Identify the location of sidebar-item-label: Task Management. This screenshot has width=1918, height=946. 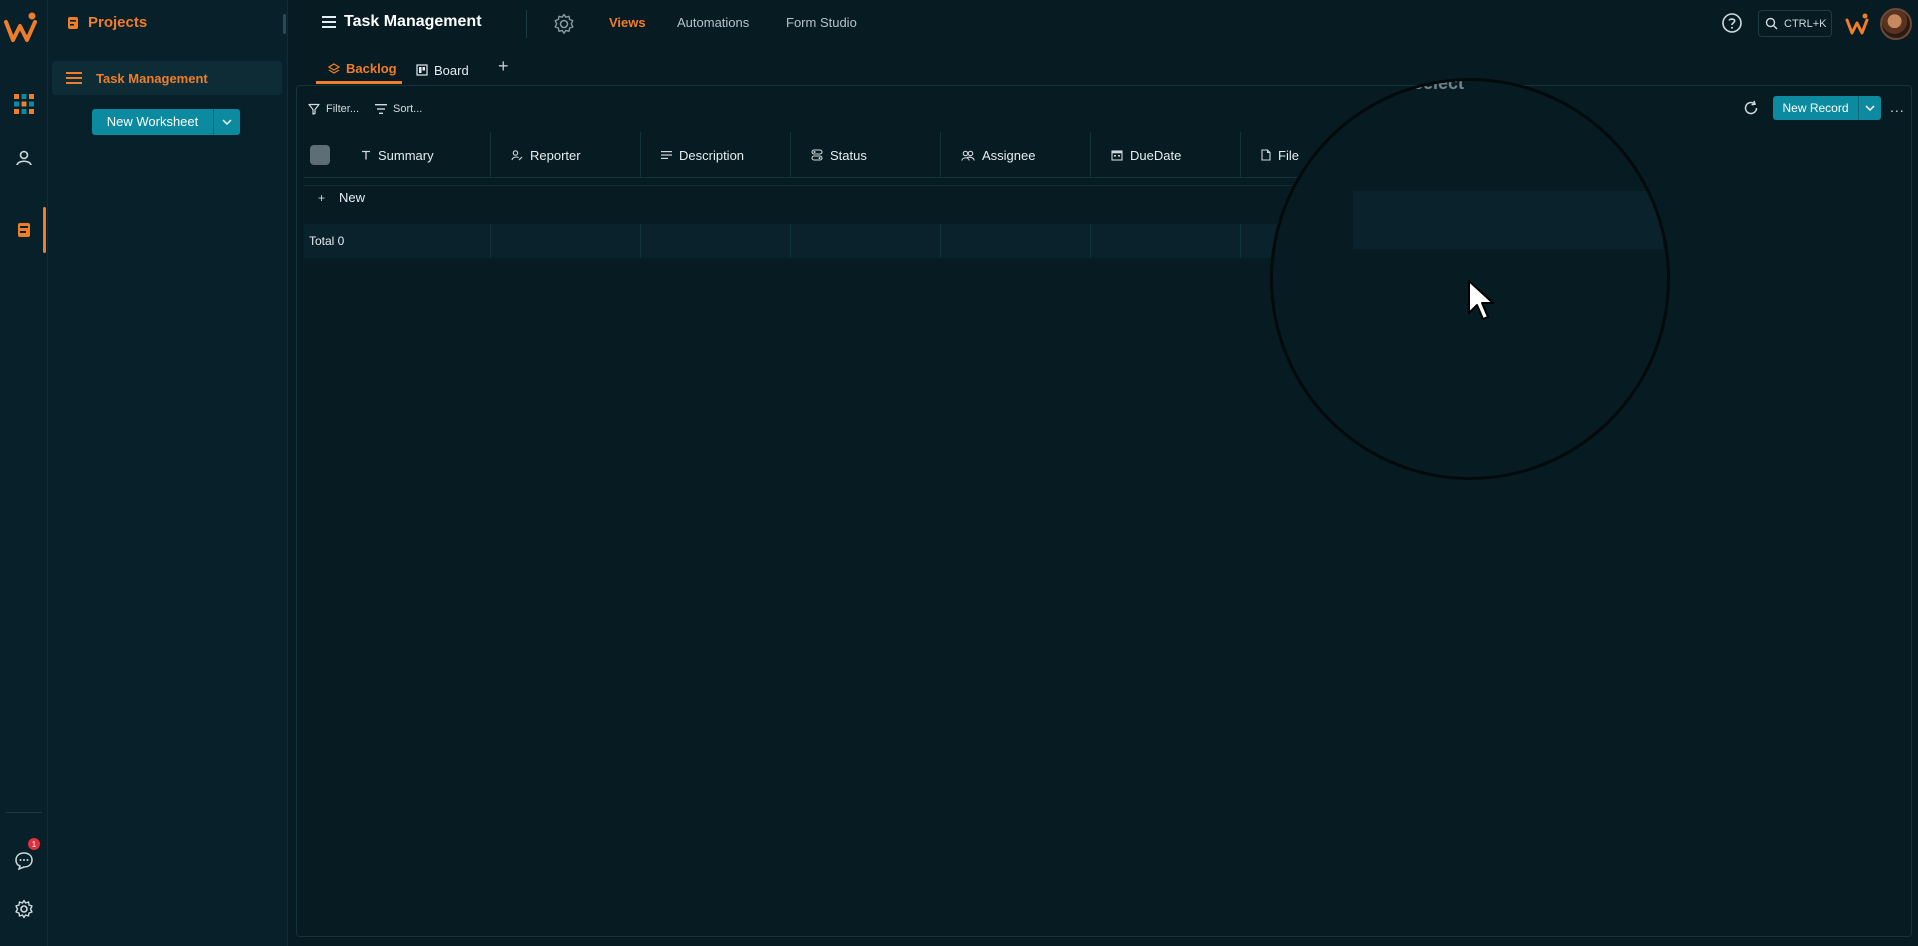
(152, 78).